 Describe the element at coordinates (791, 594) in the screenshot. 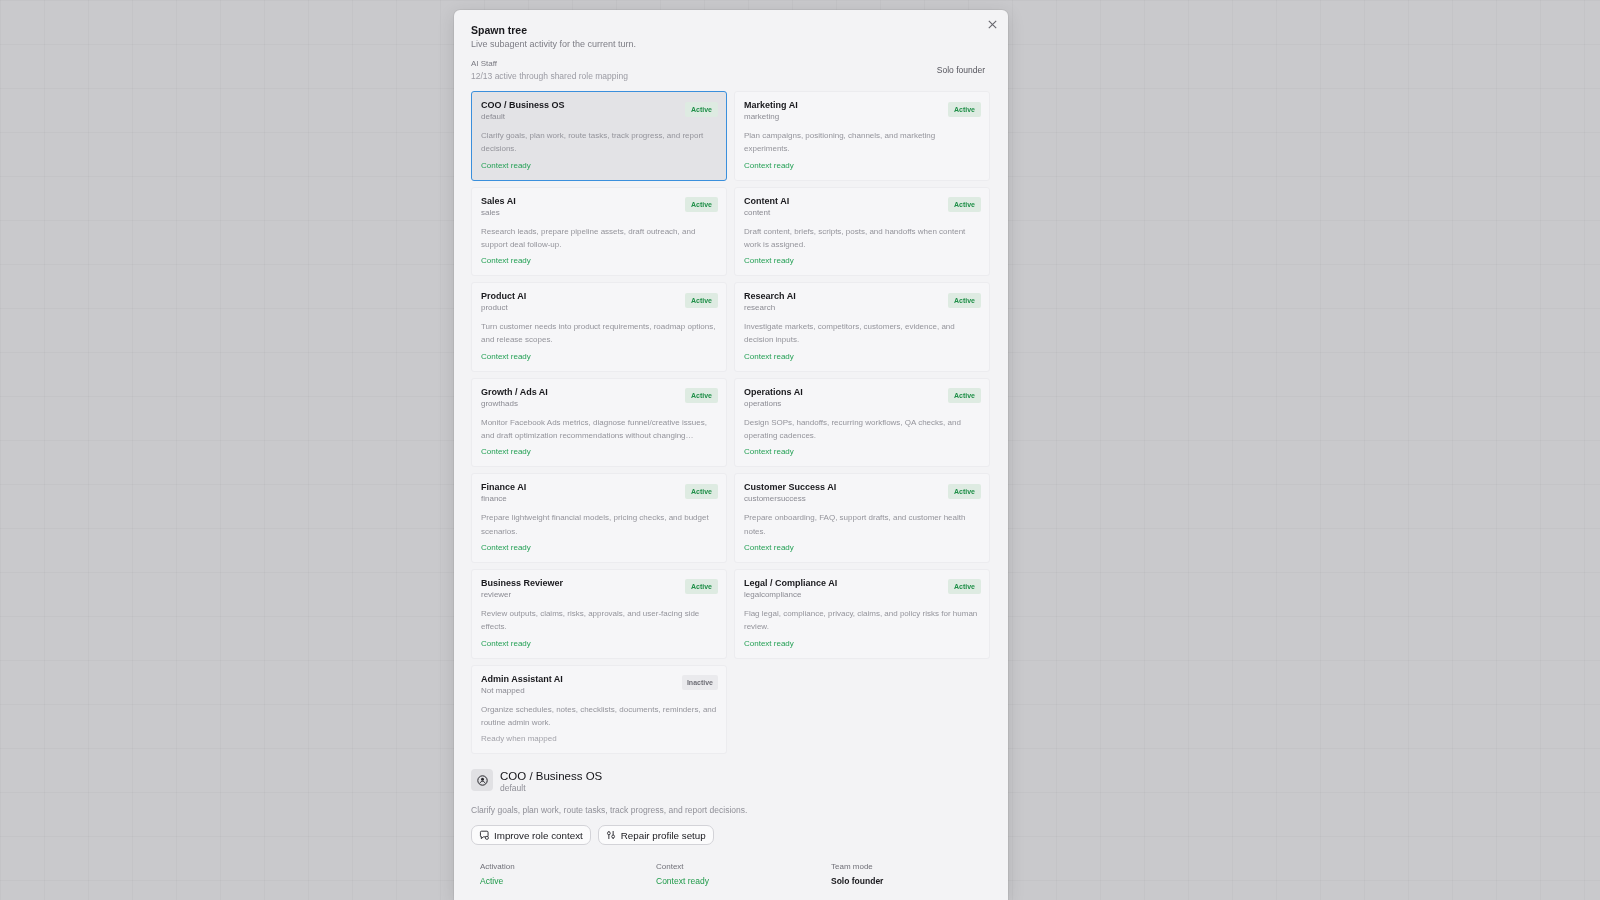

I see `agent-key: legalcompliance` at that location.